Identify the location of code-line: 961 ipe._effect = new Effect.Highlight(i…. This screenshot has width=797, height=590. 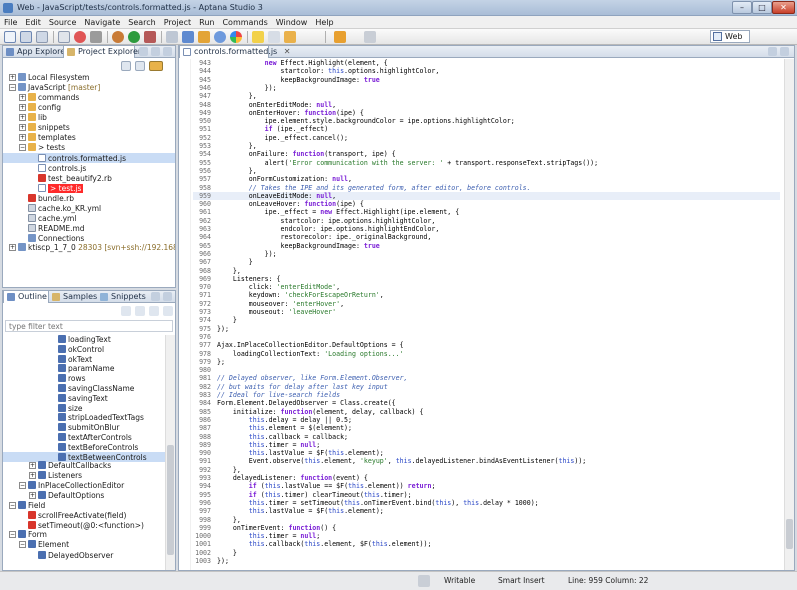
(486, 212).